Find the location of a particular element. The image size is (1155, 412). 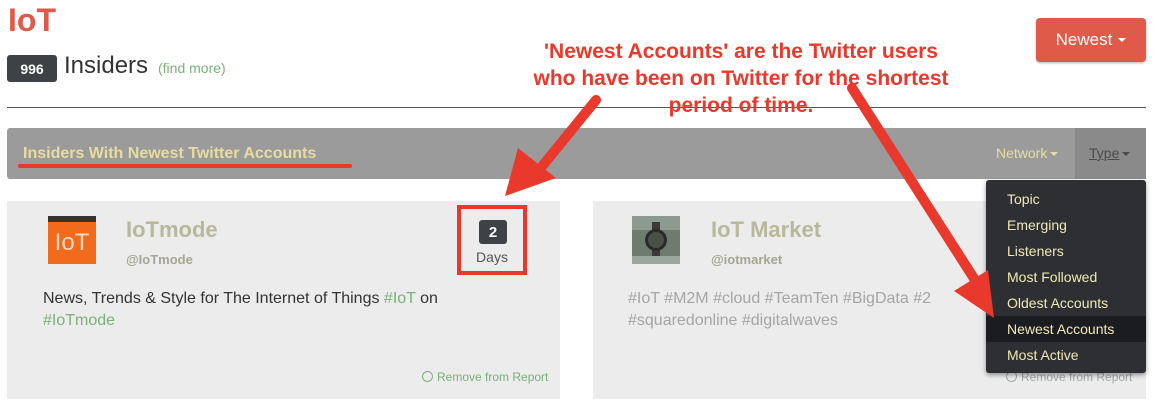

arrow-to-days-icon is located at coordinates (553, 145).